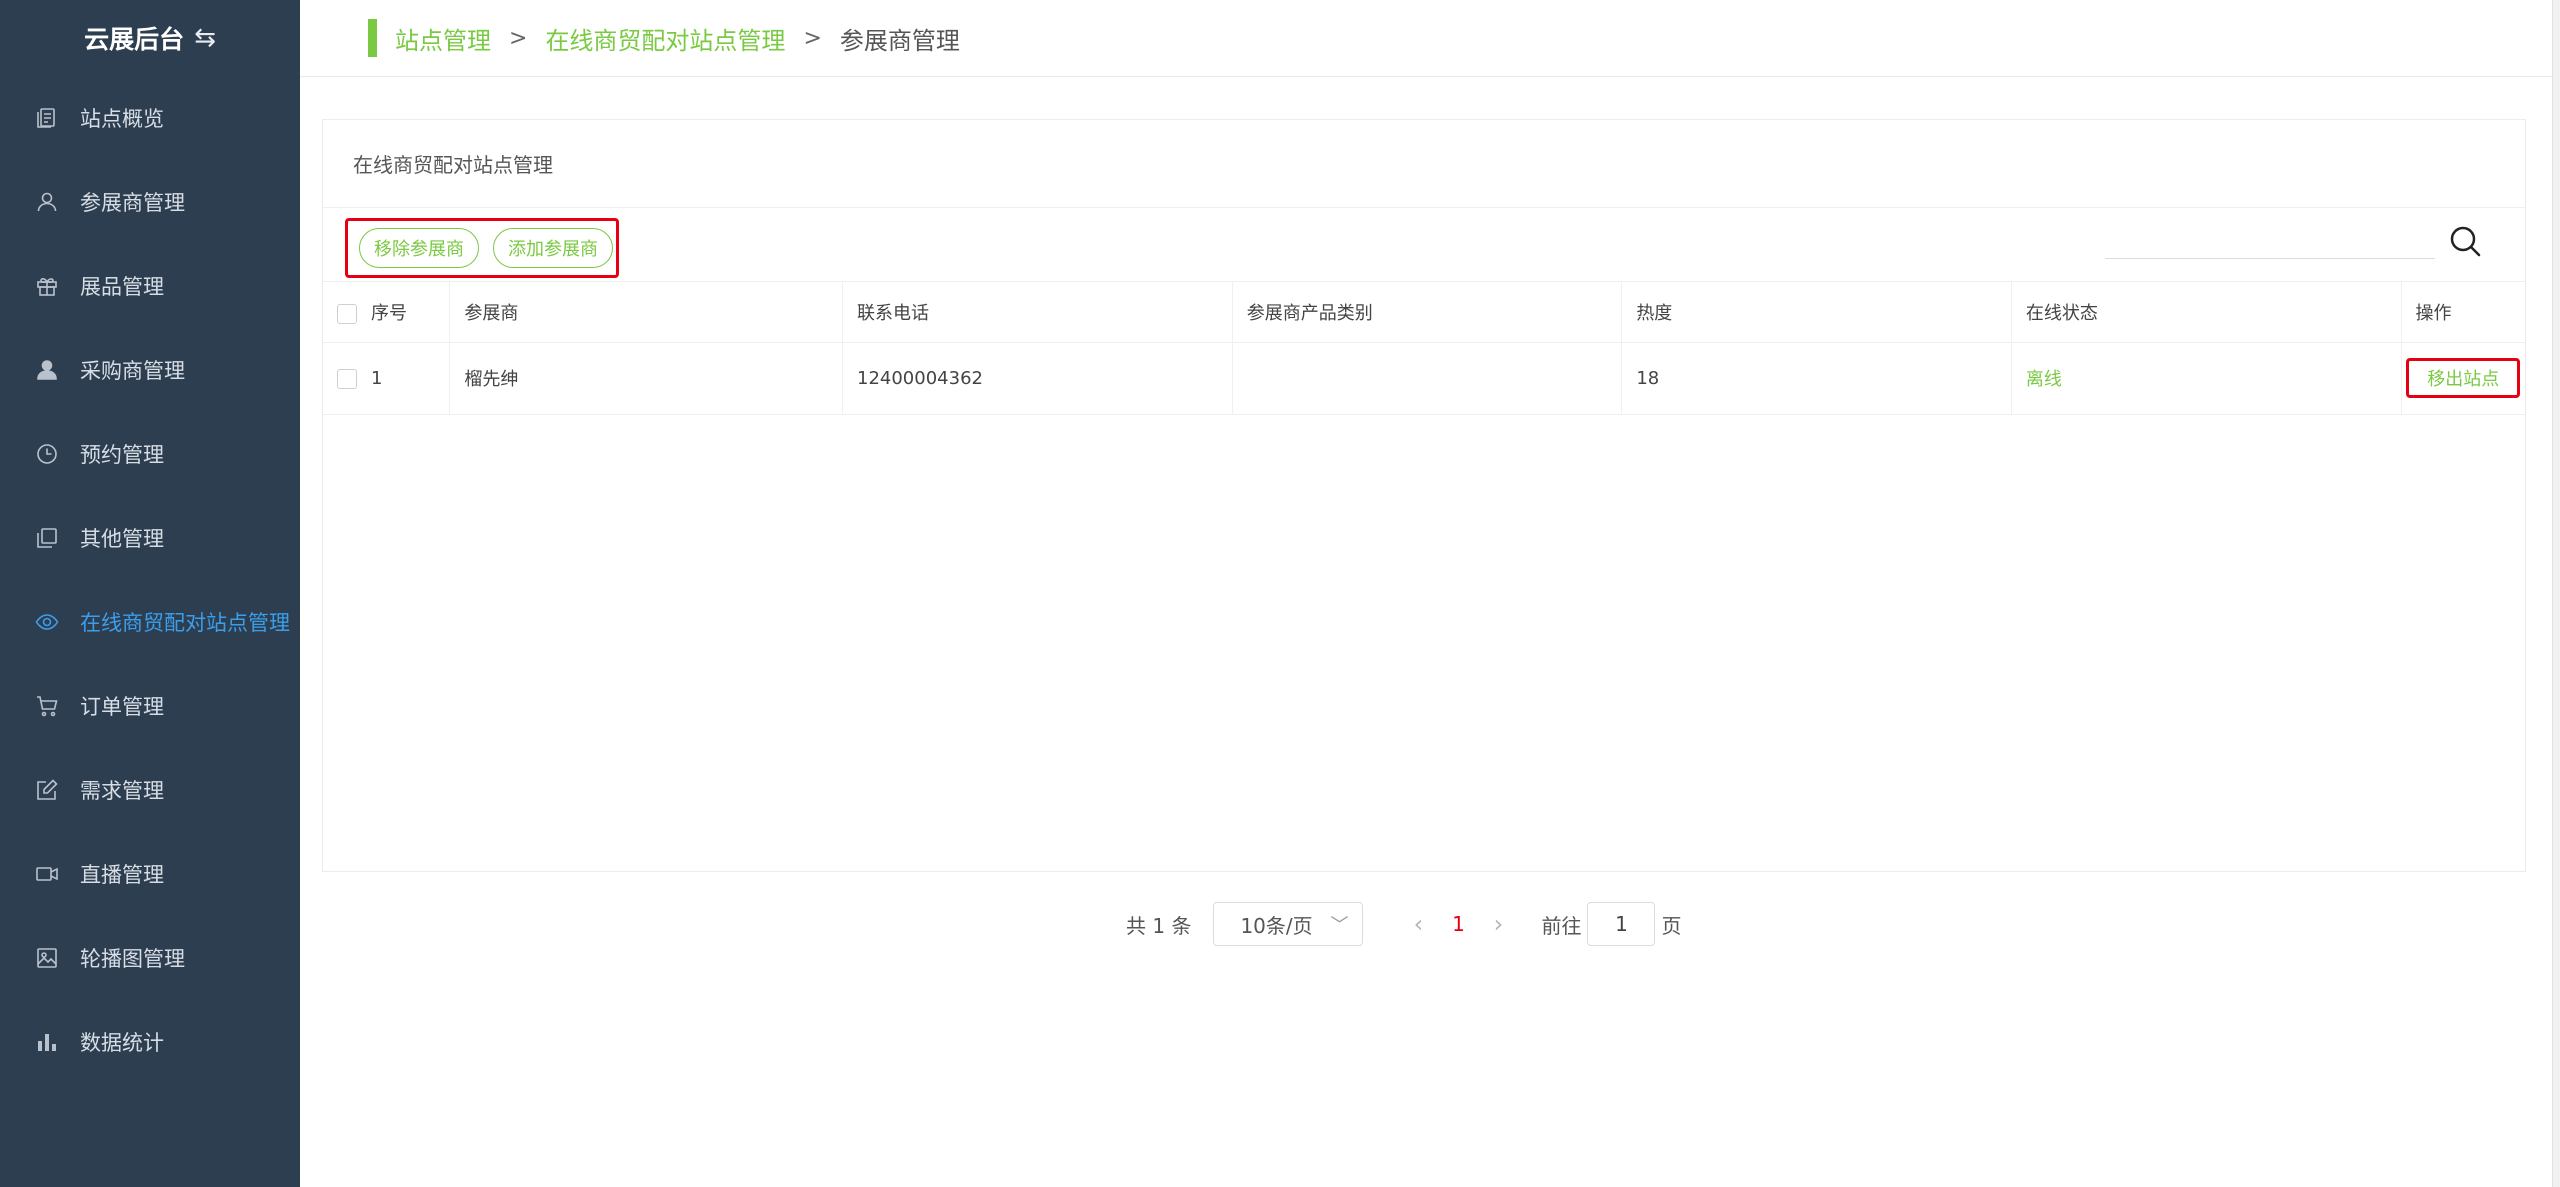 The height and width of the screenshot is (1187, 2560). I want to click on cell-category, so click(1427, 378).